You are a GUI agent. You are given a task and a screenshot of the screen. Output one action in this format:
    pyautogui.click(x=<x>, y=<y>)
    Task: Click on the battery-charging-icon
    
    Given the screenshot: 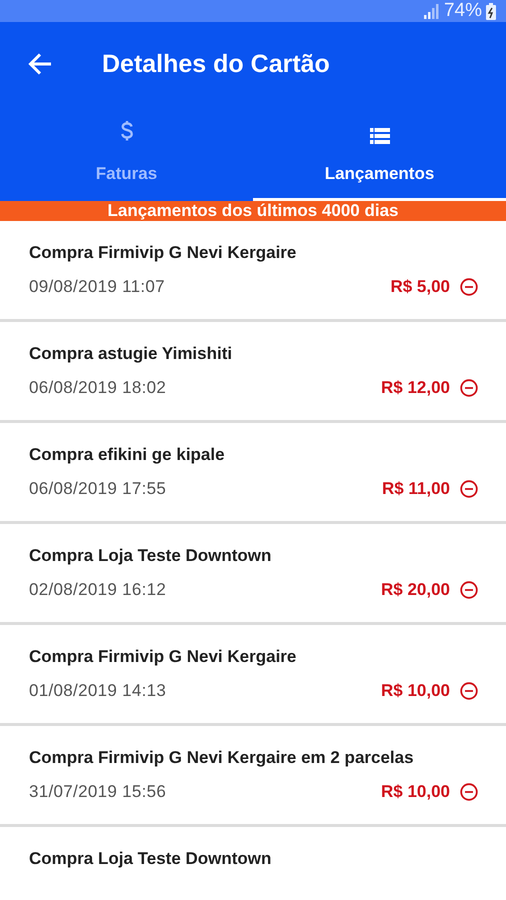 What is the action you would take?
    pyautogui.click(x=491, y=11)
    